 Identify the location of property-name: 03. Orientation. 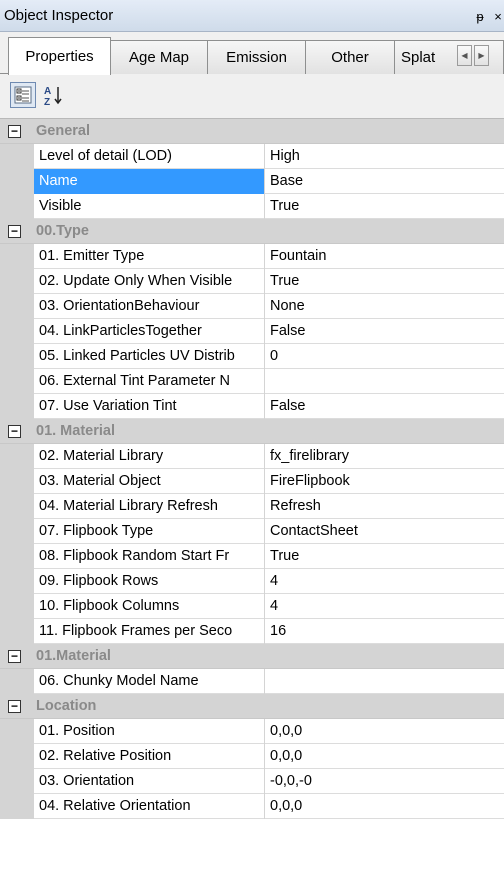
(149, 781).